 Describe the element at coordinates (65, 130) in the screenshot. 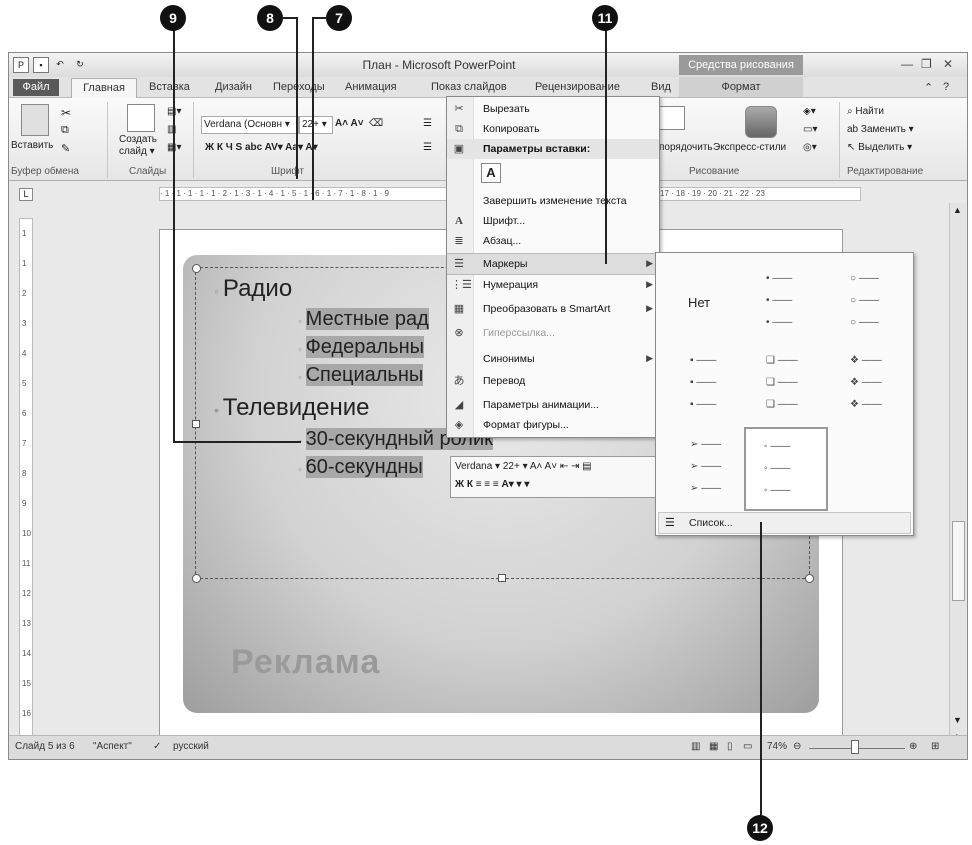

I see `copy-icon: ⧉` at that location.